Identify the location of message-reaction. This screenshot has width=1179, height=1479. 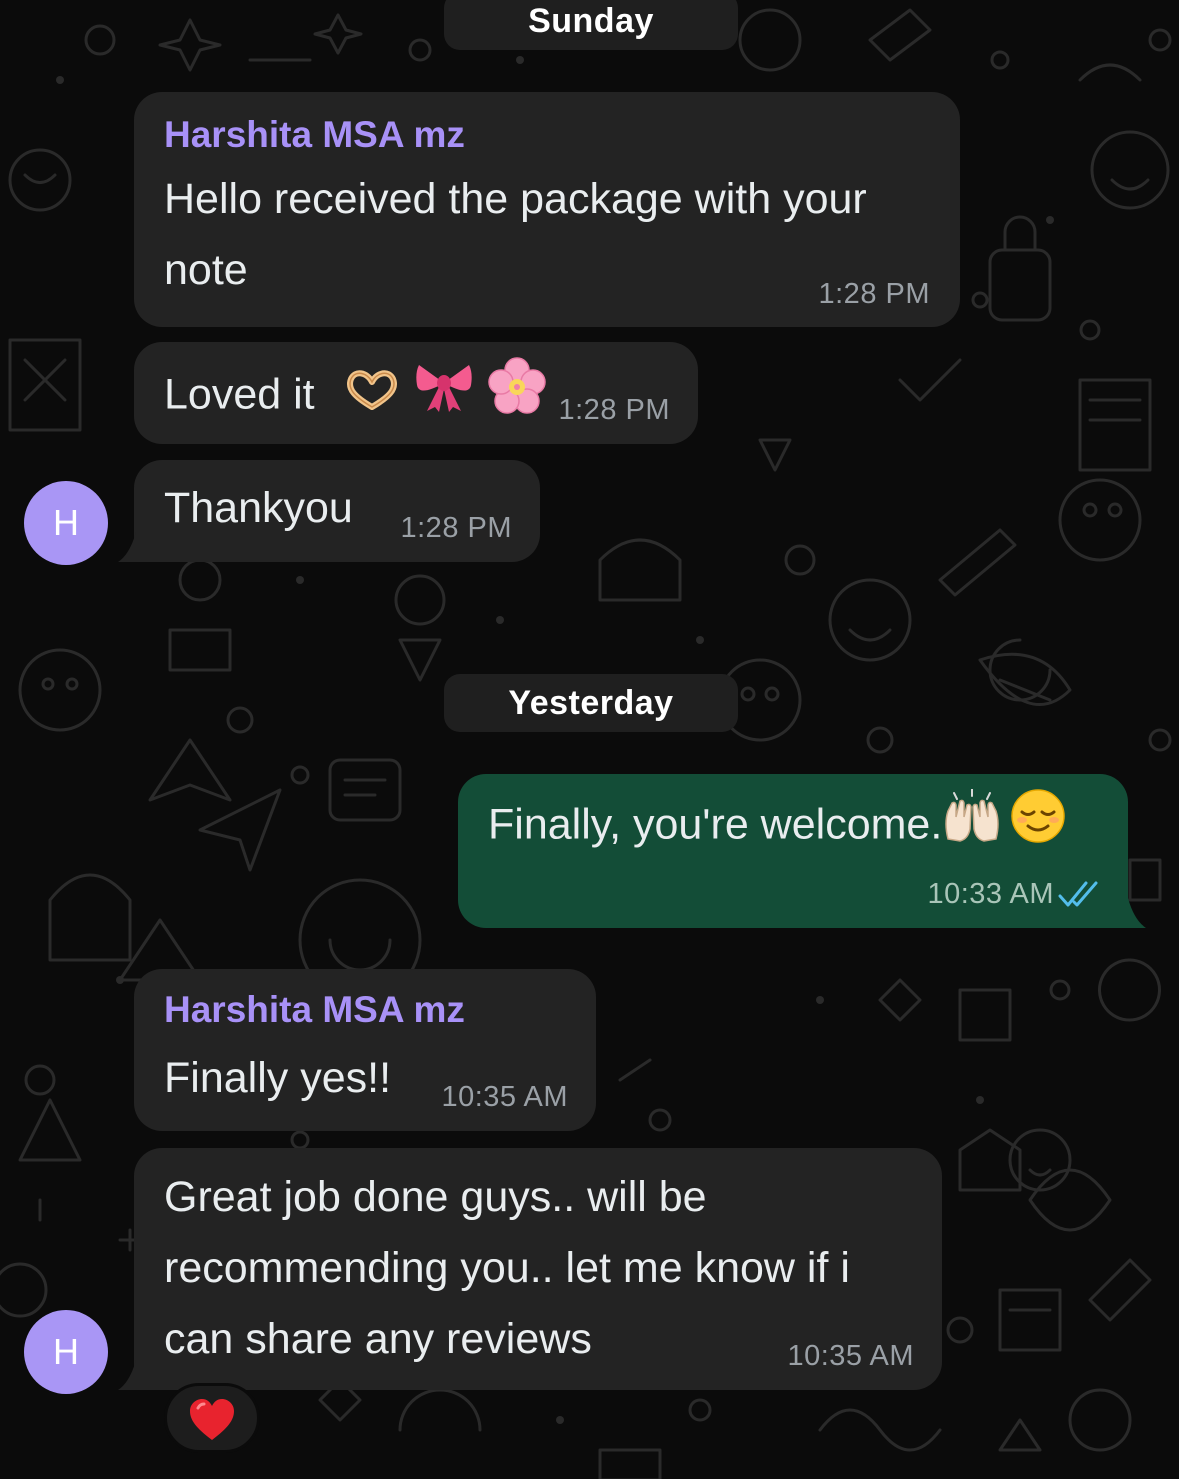
(212, 1418).